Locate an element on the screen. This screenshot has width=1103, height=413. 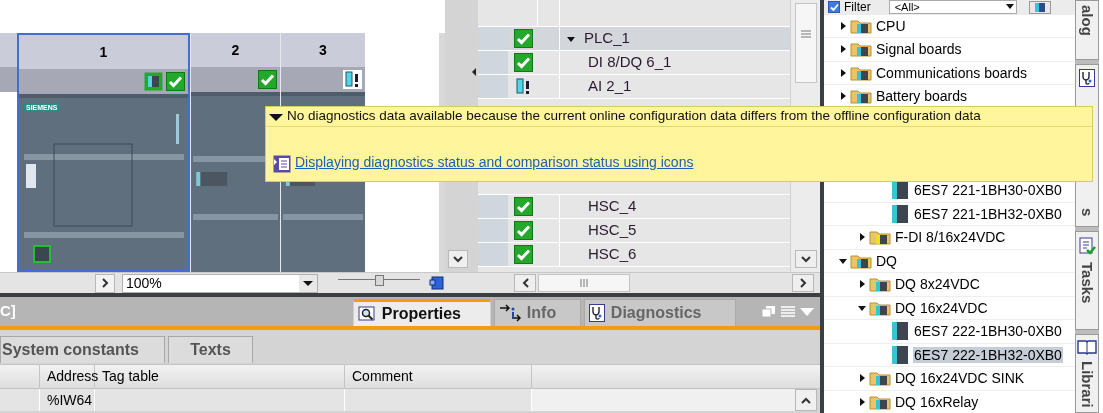
device-name: HSC_5 is located at coordinates (612, 230).